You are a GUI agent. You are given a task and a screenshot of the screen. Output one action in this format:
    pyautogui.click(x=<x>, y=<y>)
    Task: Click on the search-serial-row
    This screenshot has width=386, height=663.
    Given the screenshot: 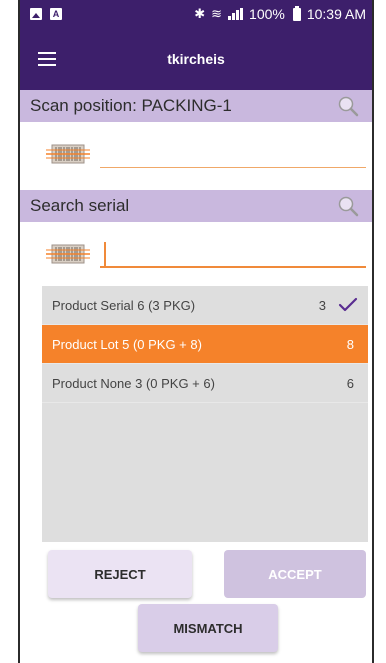 What is the action you would take?
    pyautogui.click(x=196, y=252)
    